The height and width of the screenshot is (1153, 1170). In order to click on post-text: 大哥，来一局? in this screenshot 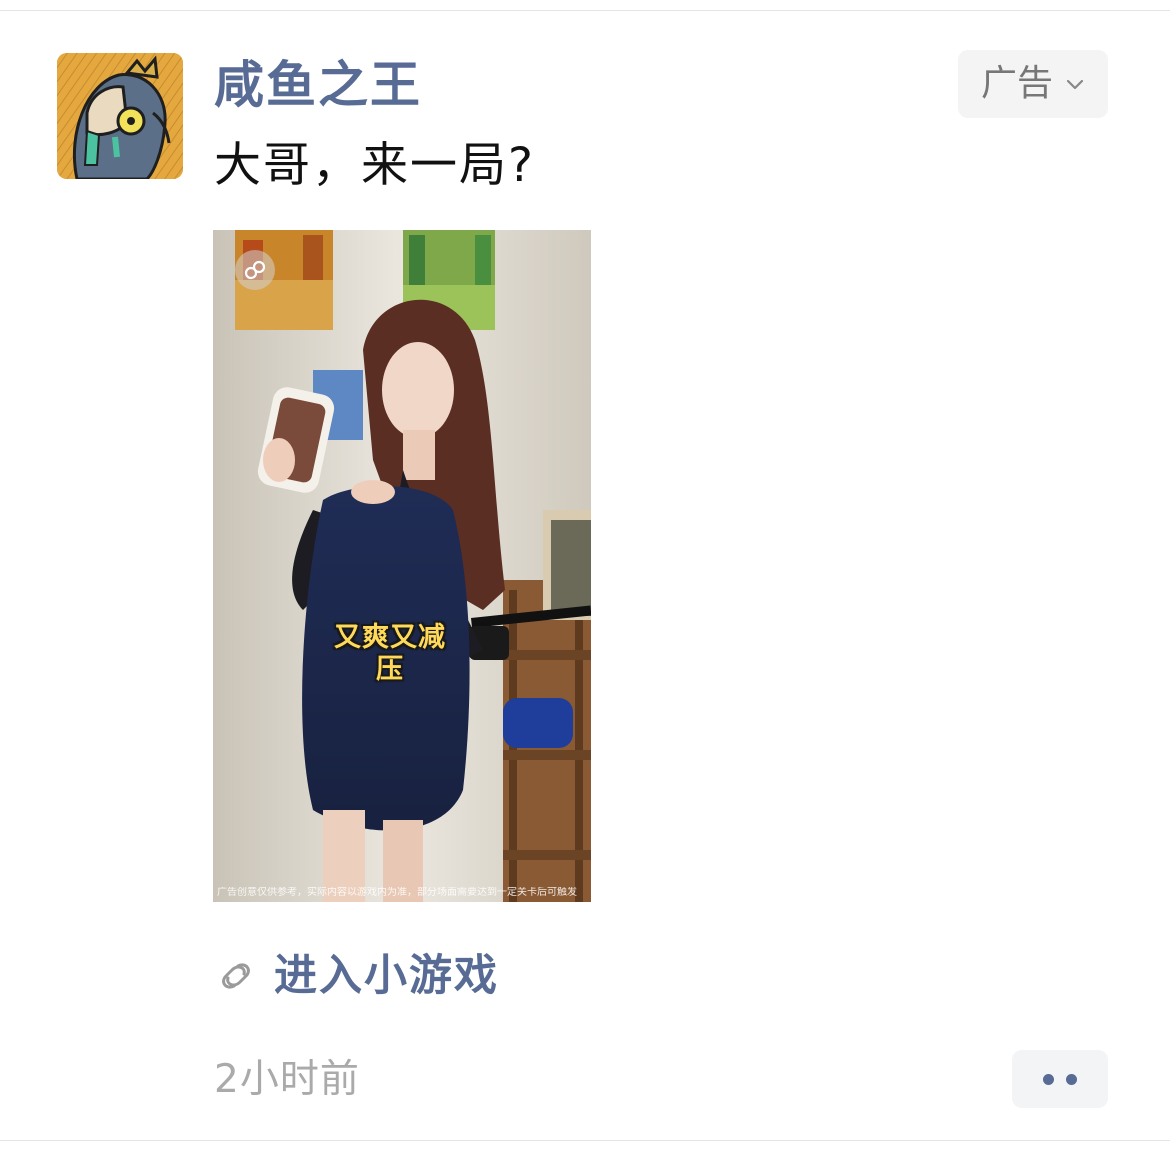, I will do `click(374, 165)`.